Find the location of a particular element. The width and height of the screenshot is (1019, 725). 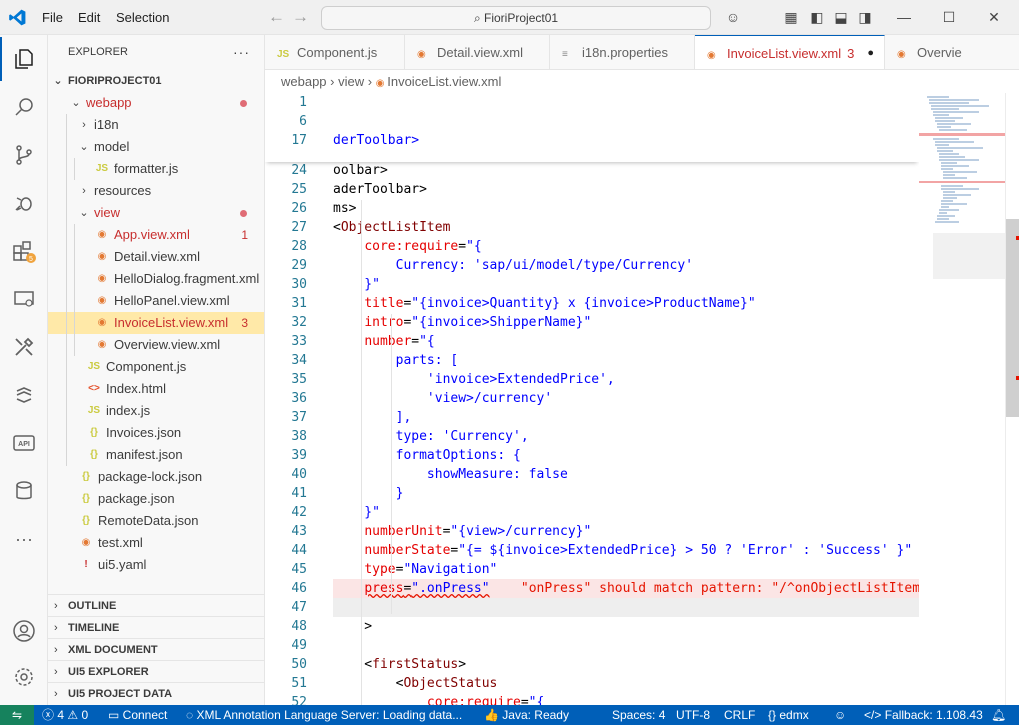

code-line: 38 type: 'Currency', is located at coordinates (592, 436).